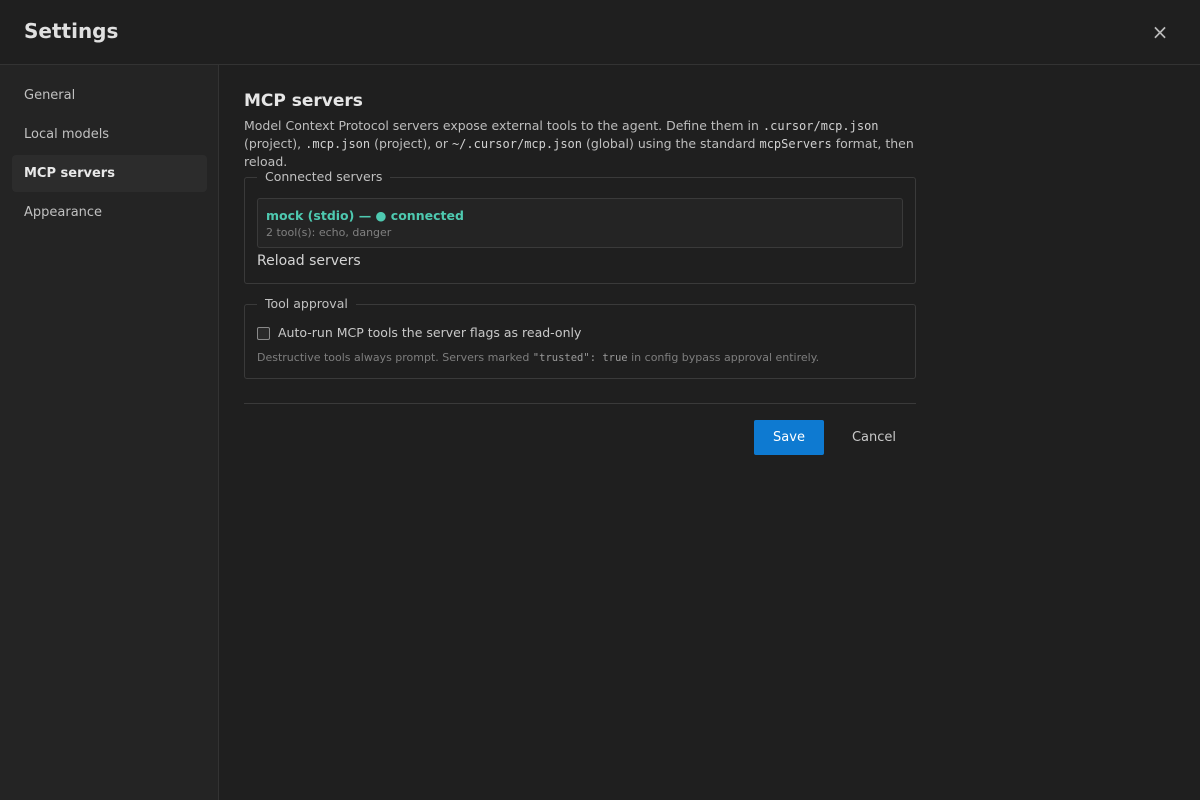 The width and height of the screenshot is (1200, 800). What do you see at coordinates (263, 333) in the screenshot?
I see `auto-run-checkbox` at bounding box center [263, 333].